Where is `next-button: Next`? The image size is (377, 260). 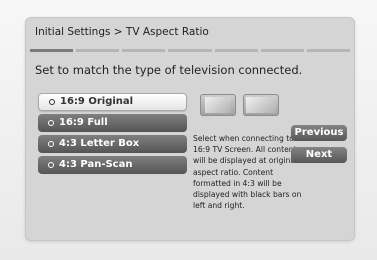
next-button: Next is located at coordinates (319, 155).